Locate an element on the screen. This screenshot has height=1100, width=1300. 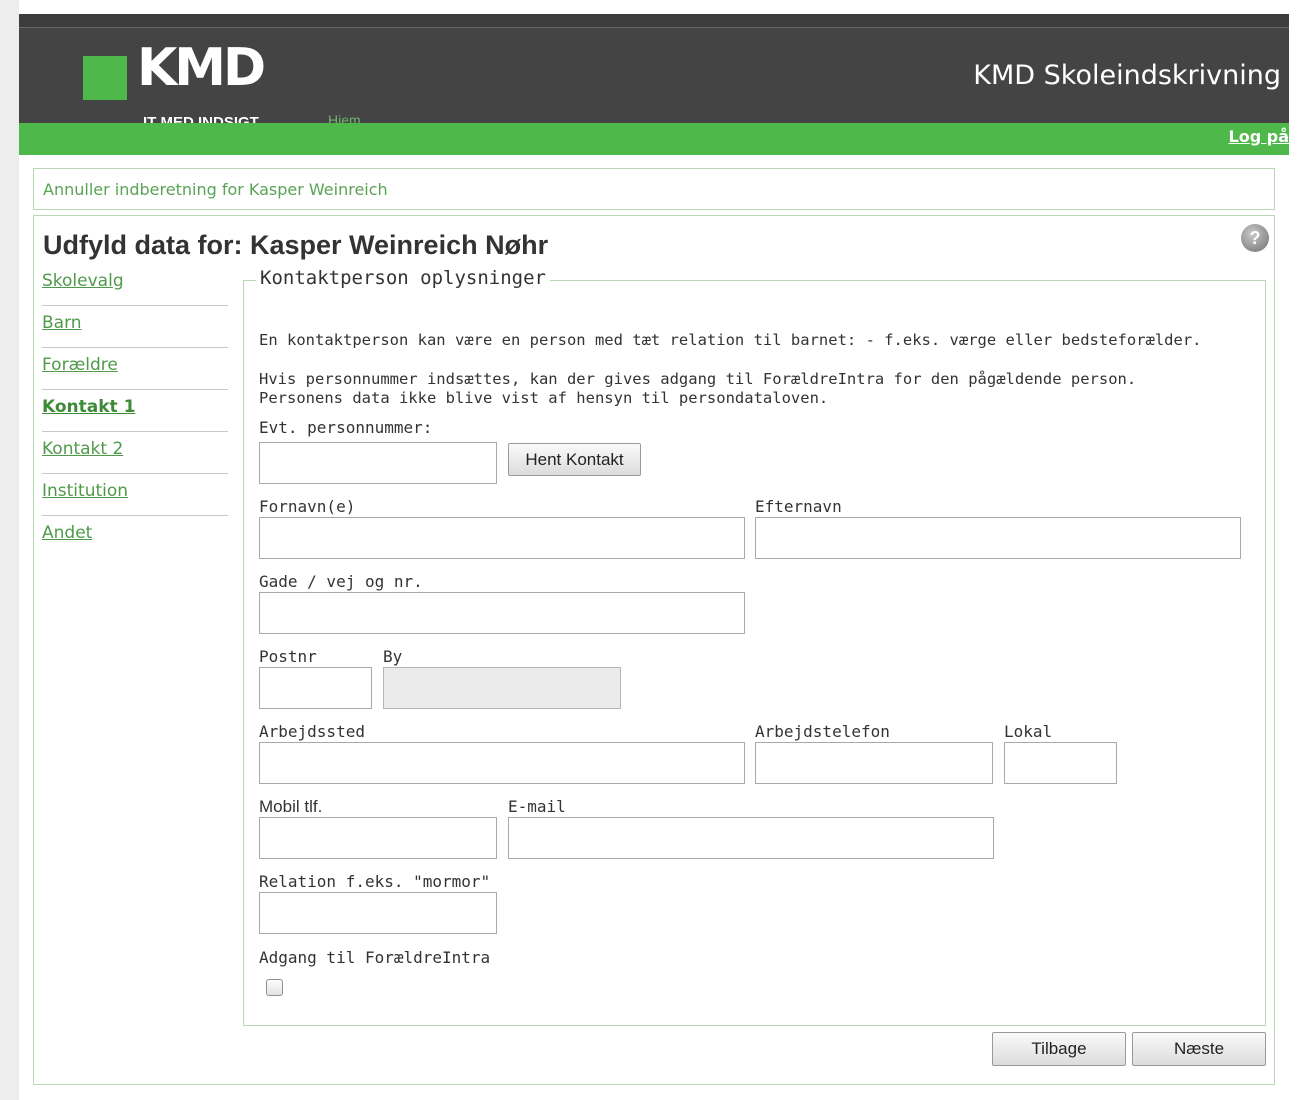
kmd-logo-square-icon is located at coordinates (105, 78).